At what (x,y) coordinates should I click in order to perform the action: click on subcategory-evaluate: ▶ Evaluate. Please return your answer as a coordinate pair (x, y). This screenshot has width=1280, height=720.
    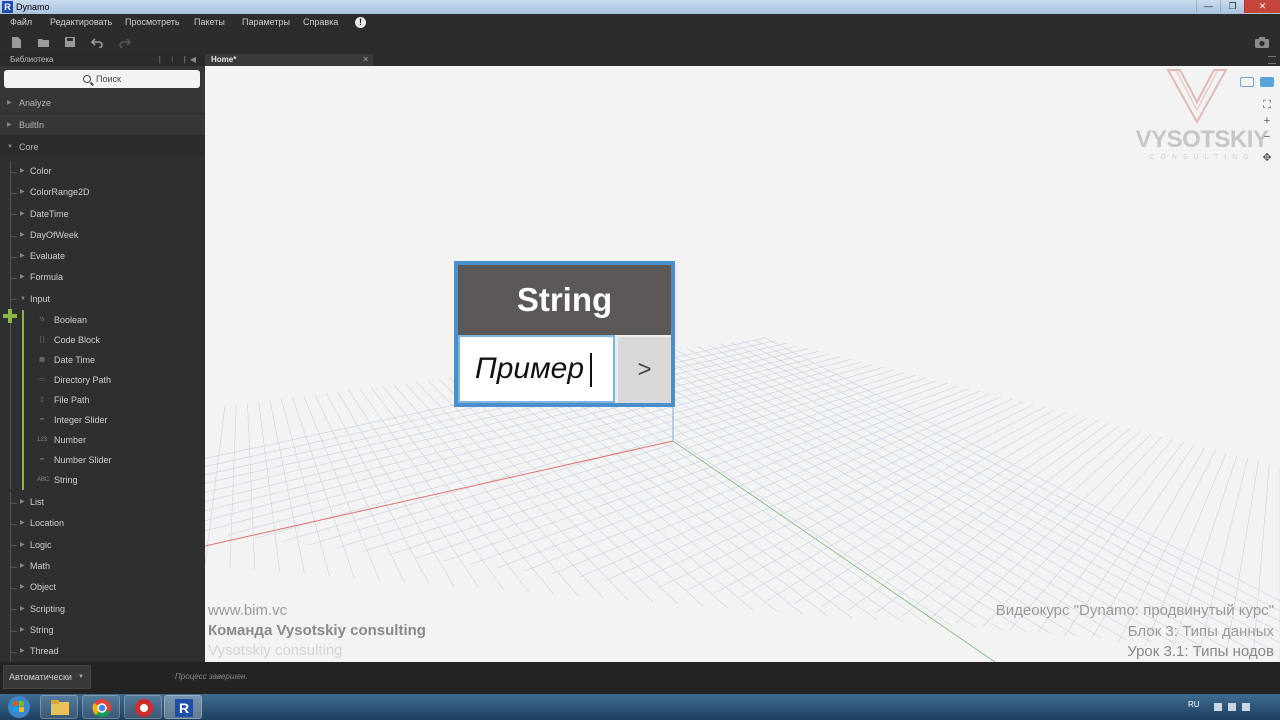
    Looking at the image, I should click on (102, 257).